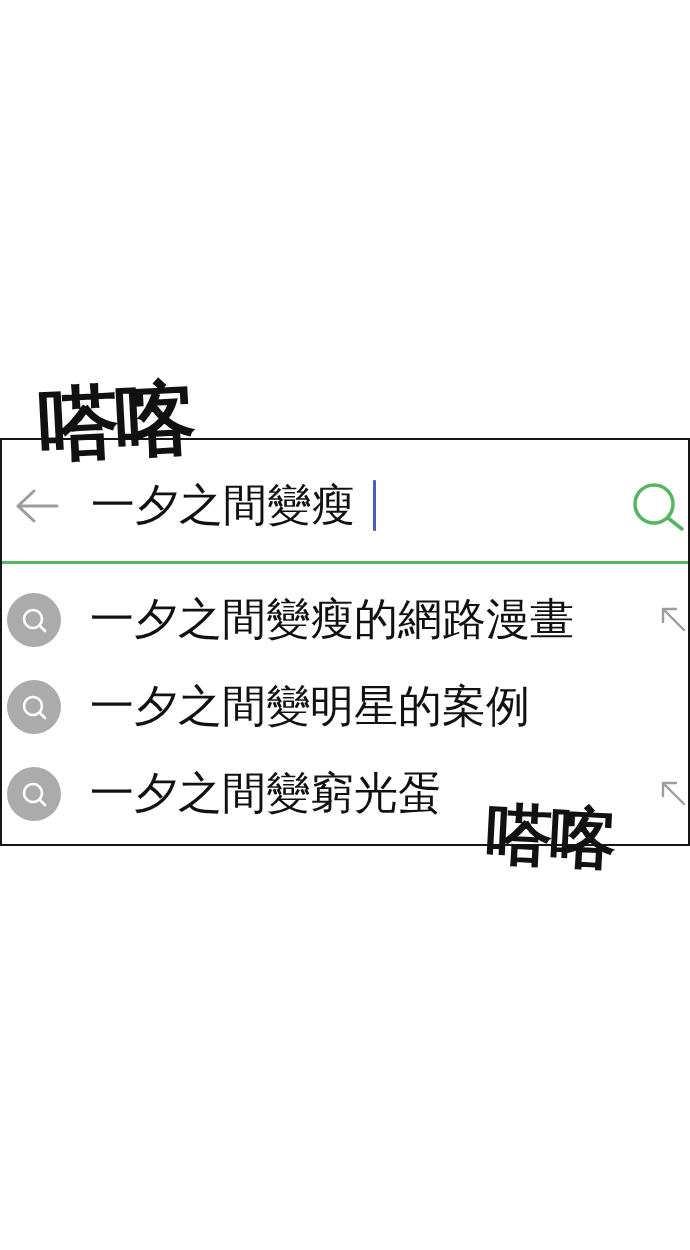  I want to click on search-field: 一夕之間變瘦, so click(233, 505).